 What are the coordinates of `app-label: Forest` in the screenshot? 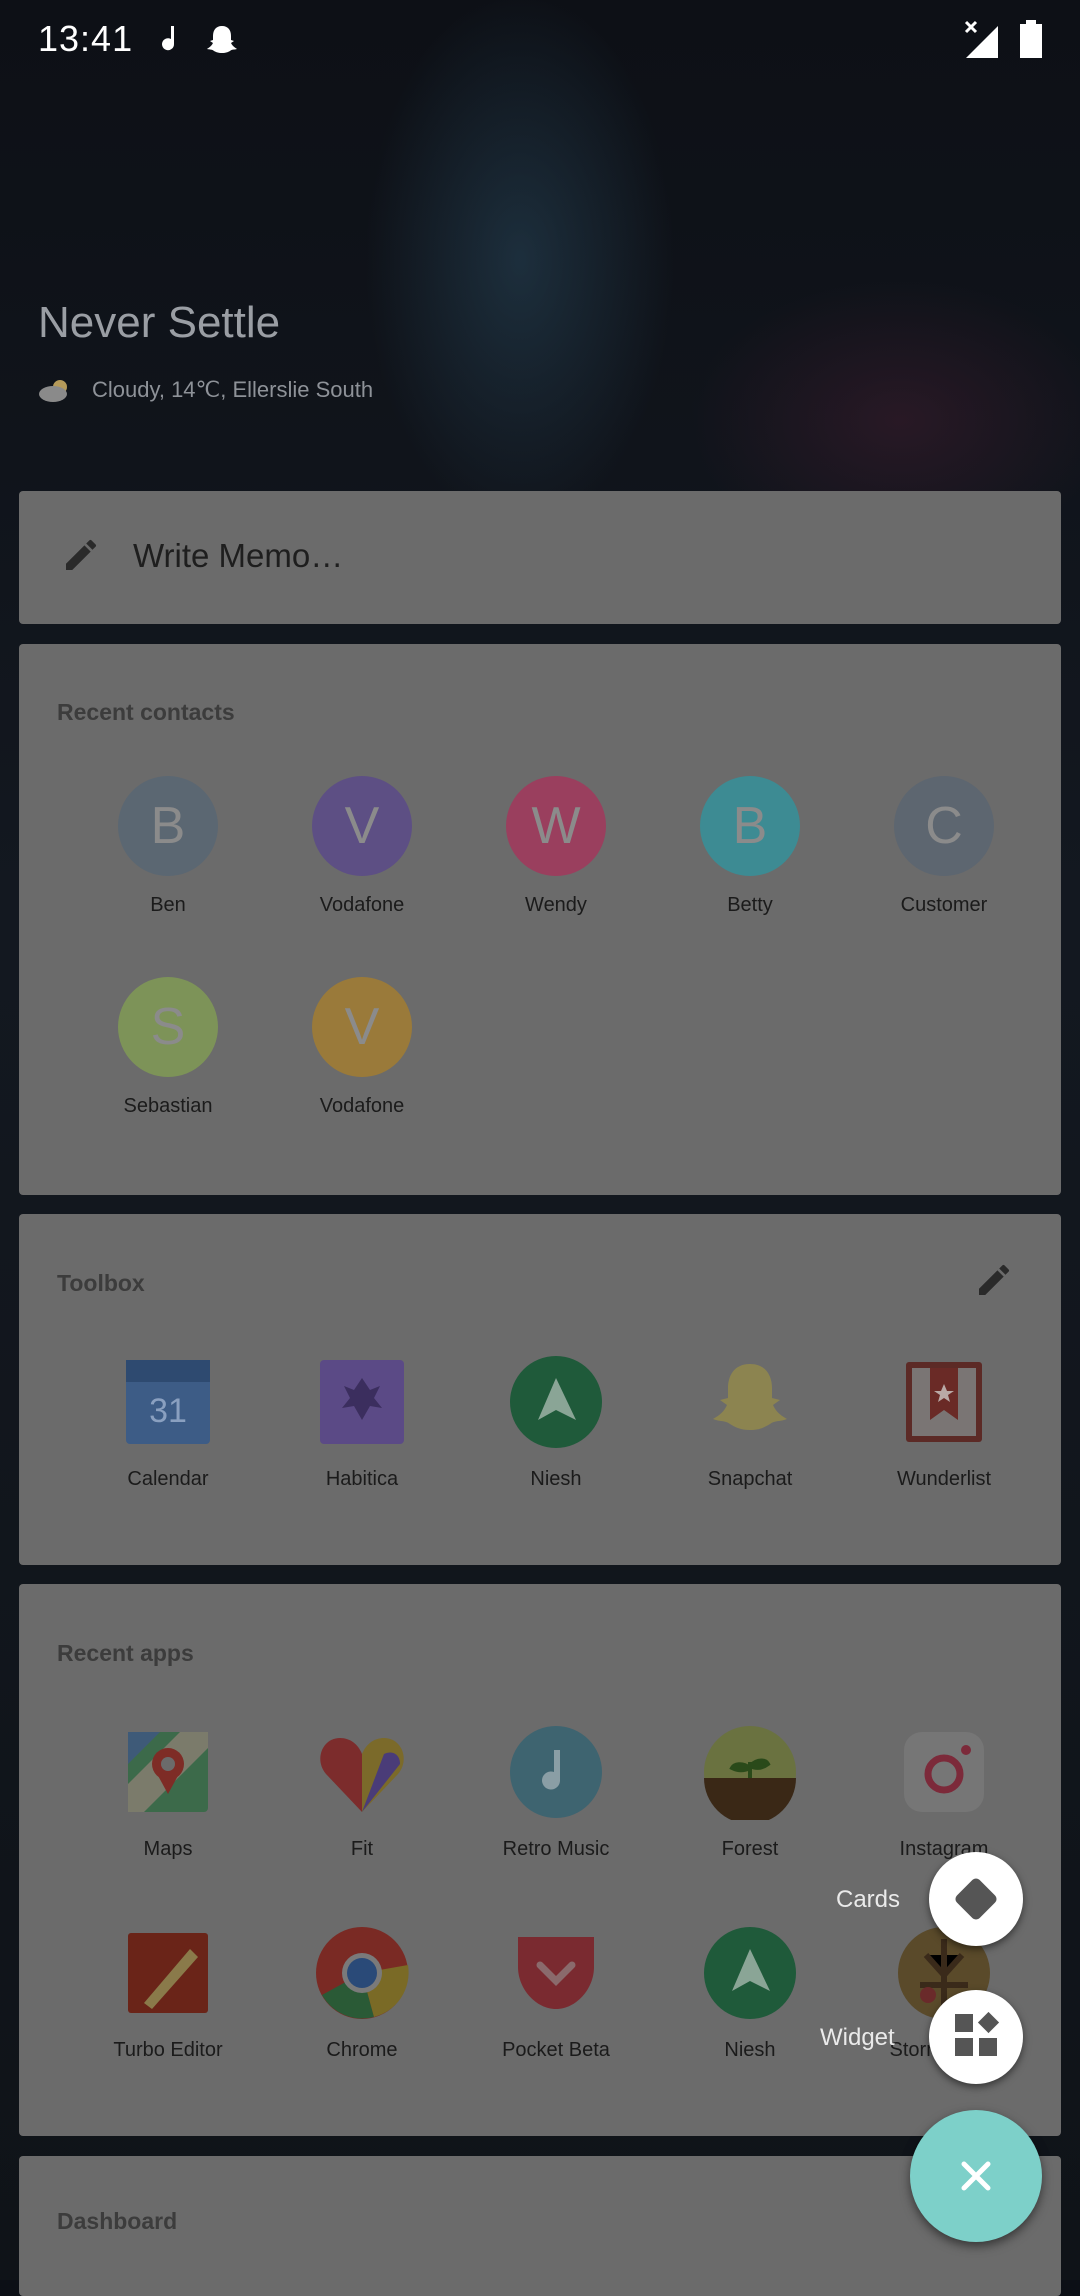 It's located at (750, 1849).